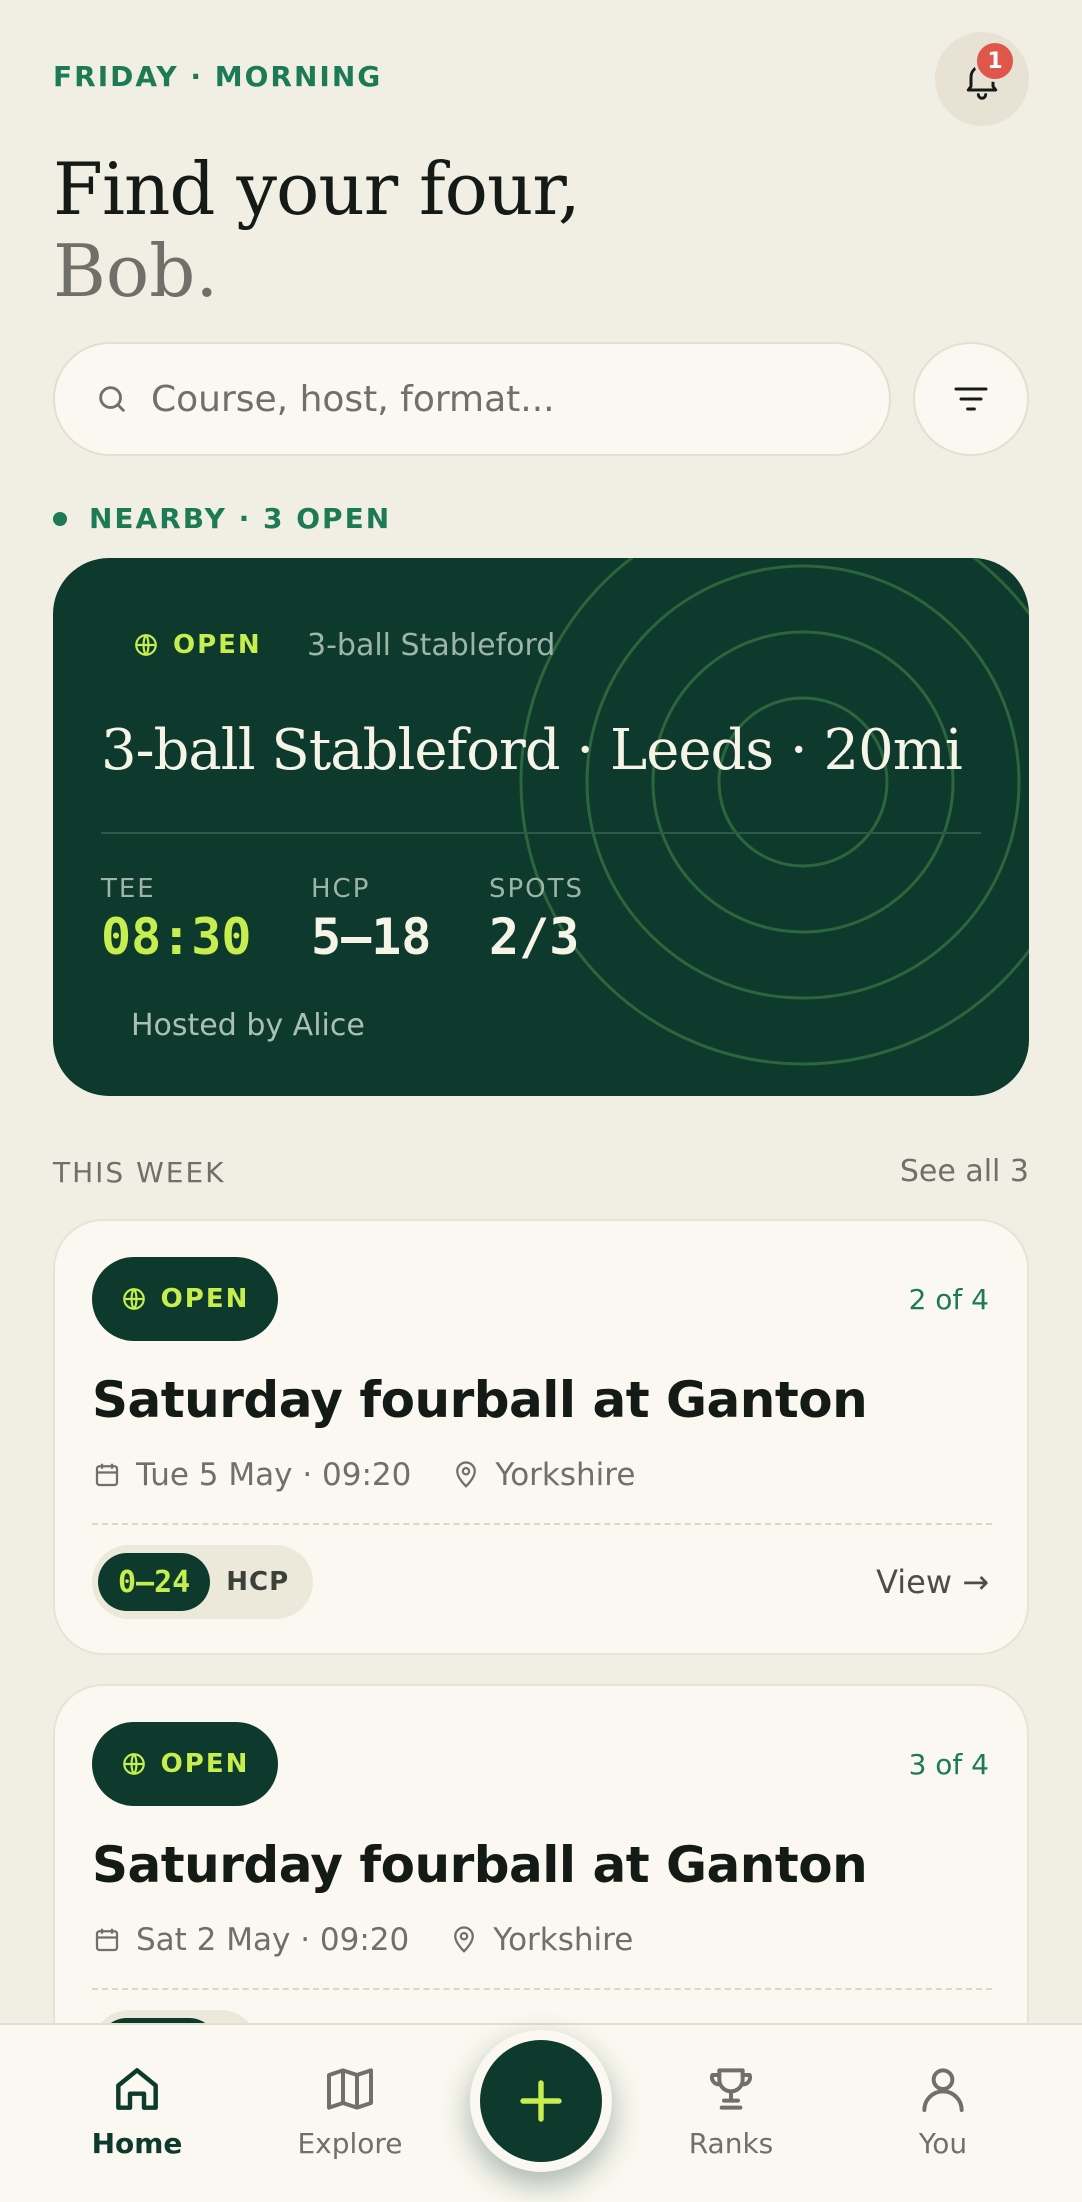 This screenshot has height=2202, width=1082. Describe the element at coordinates (350, 2089) in the screenshot. I see `map-icon` at that location.